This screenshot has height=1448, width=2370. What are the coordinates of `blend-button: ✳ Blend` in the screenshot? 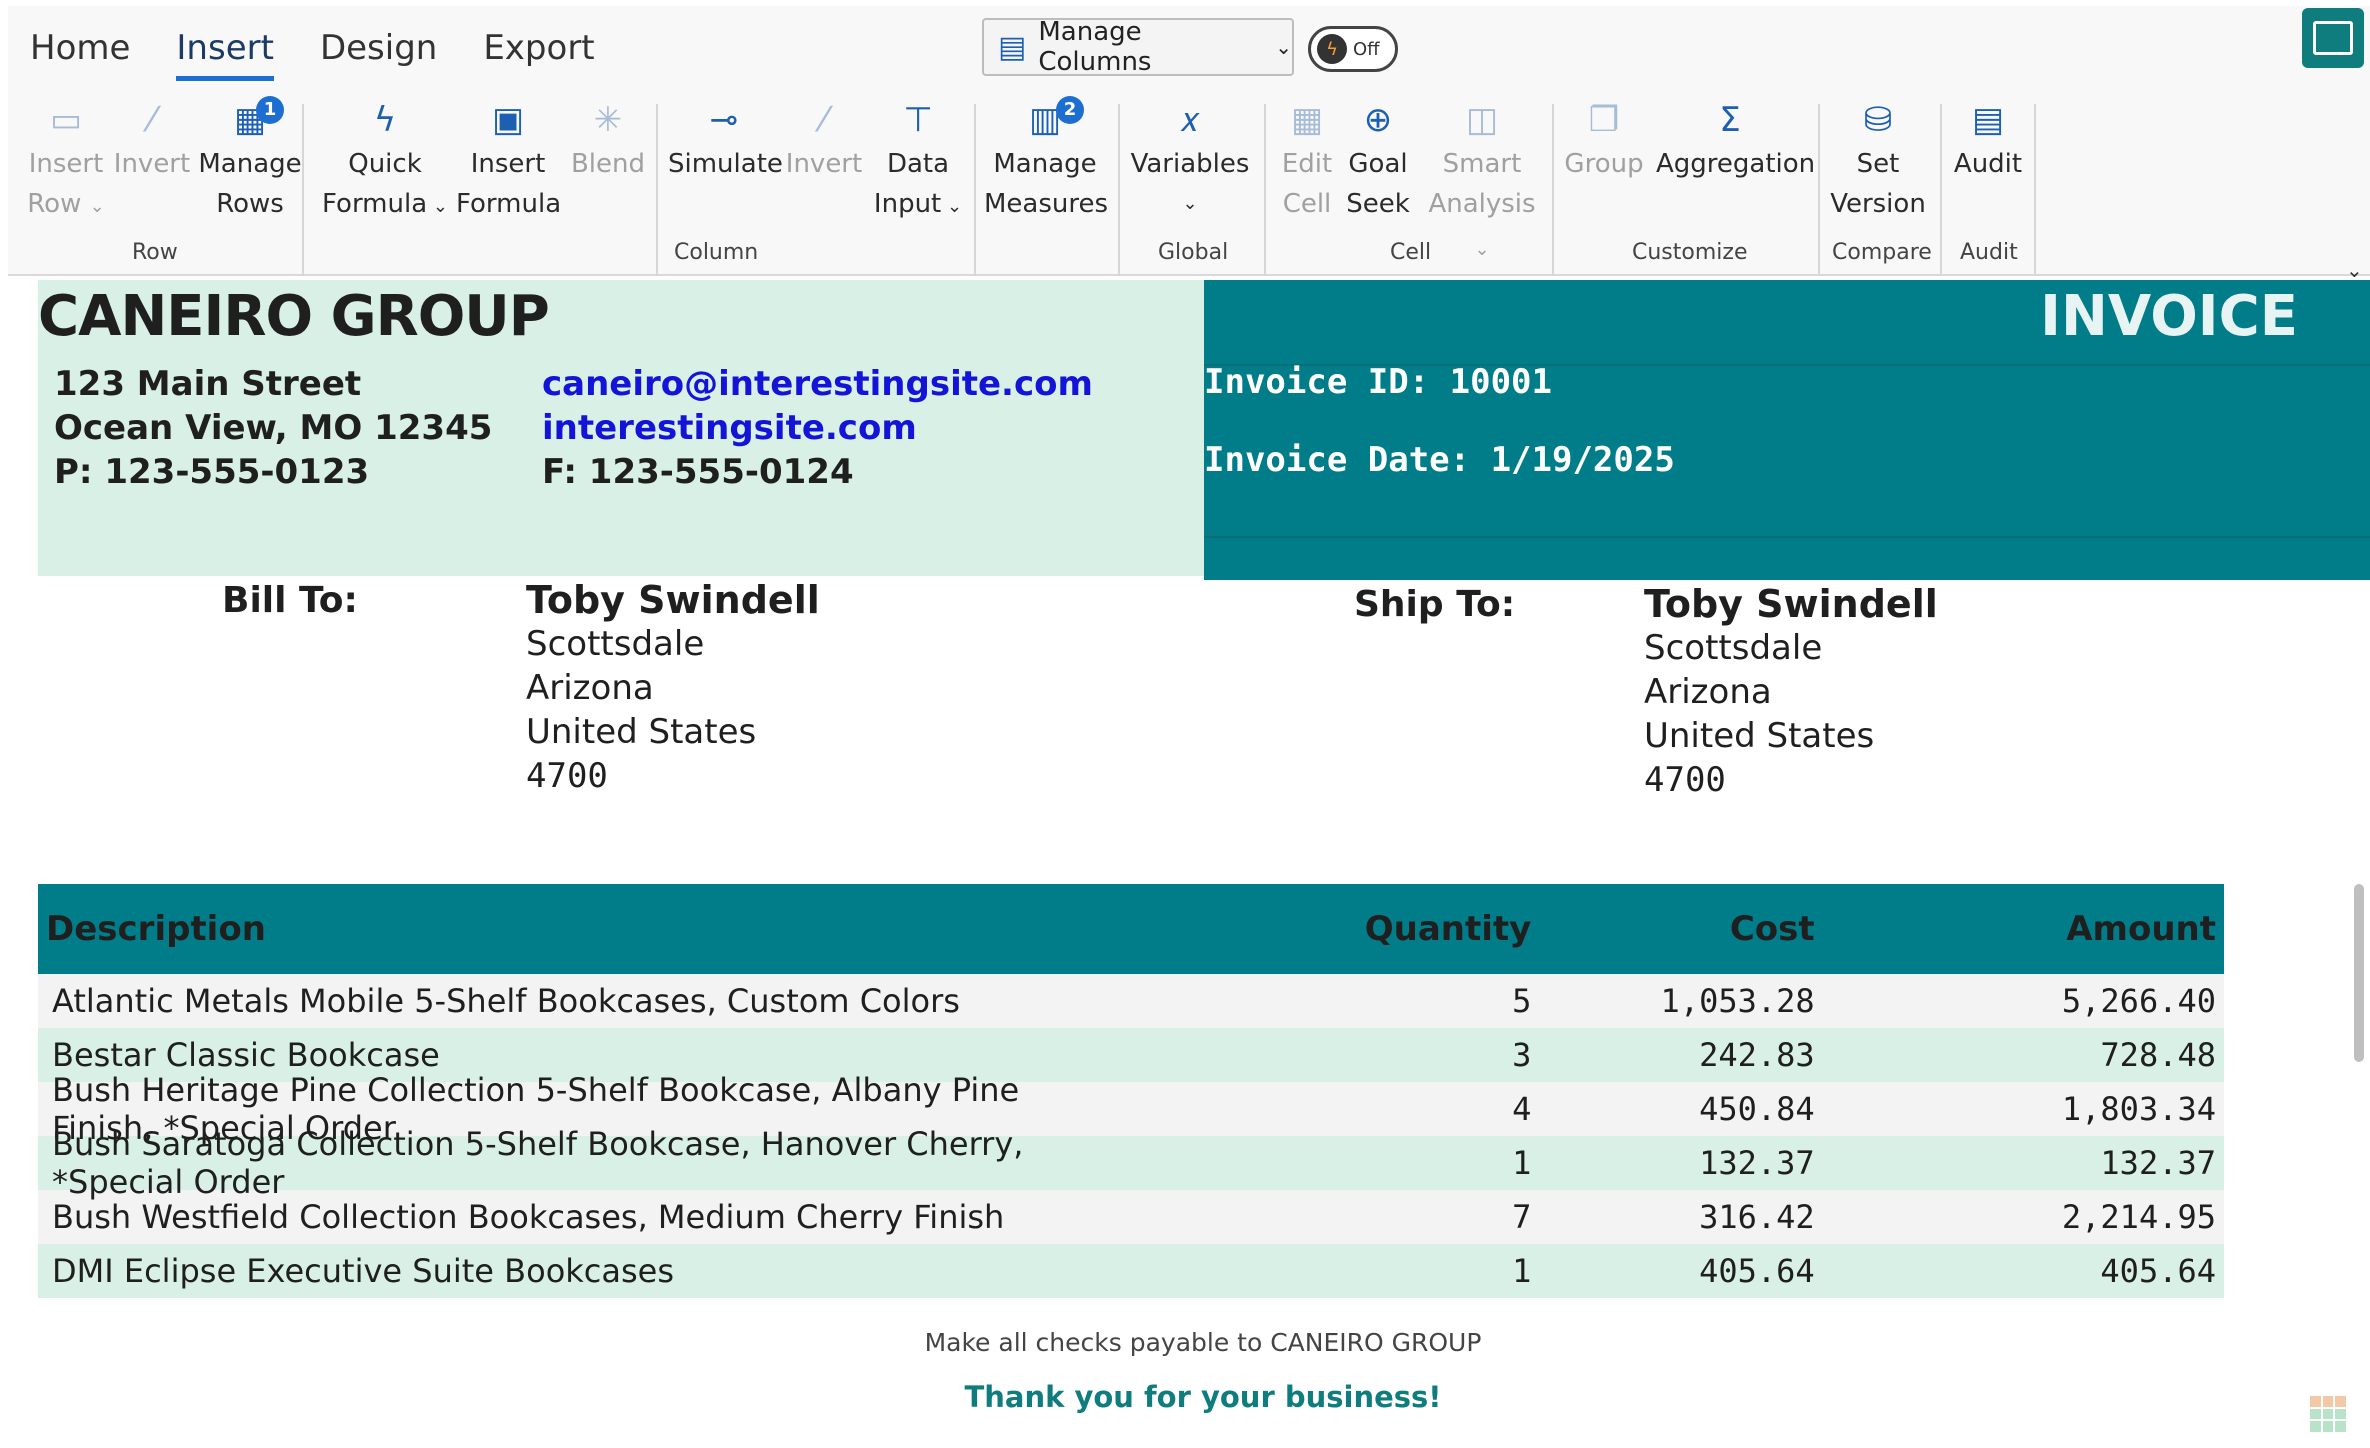 It's located at (608, 141).